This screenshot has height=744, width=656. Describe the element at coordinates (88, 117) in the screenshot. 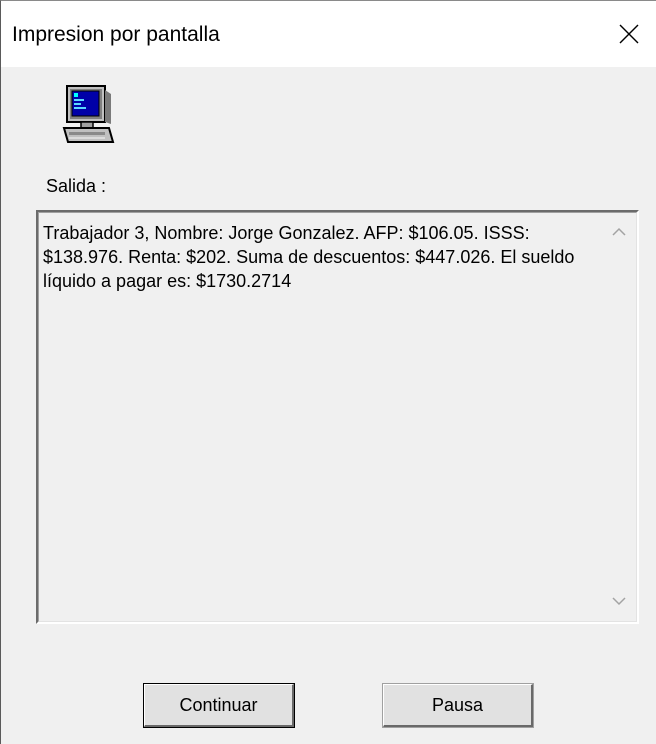

I see `computer-monitor-icon` at that location.